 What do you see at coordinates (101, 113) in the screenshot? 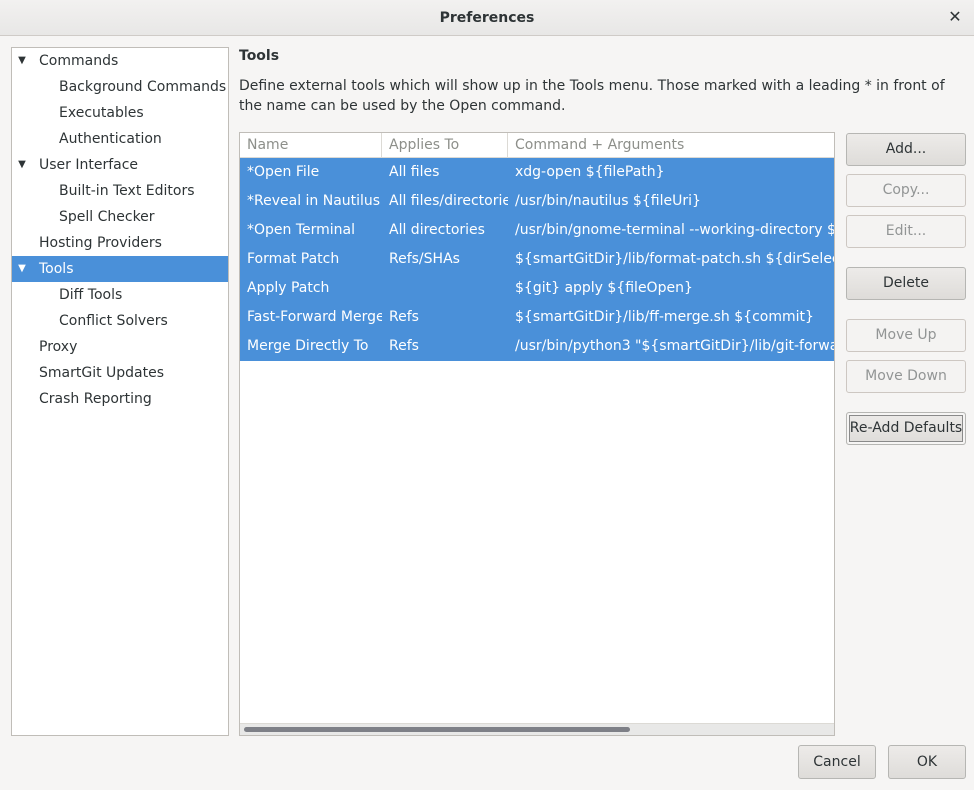
I see `tree-item-label: Executables` at bounding box center [101, 113].